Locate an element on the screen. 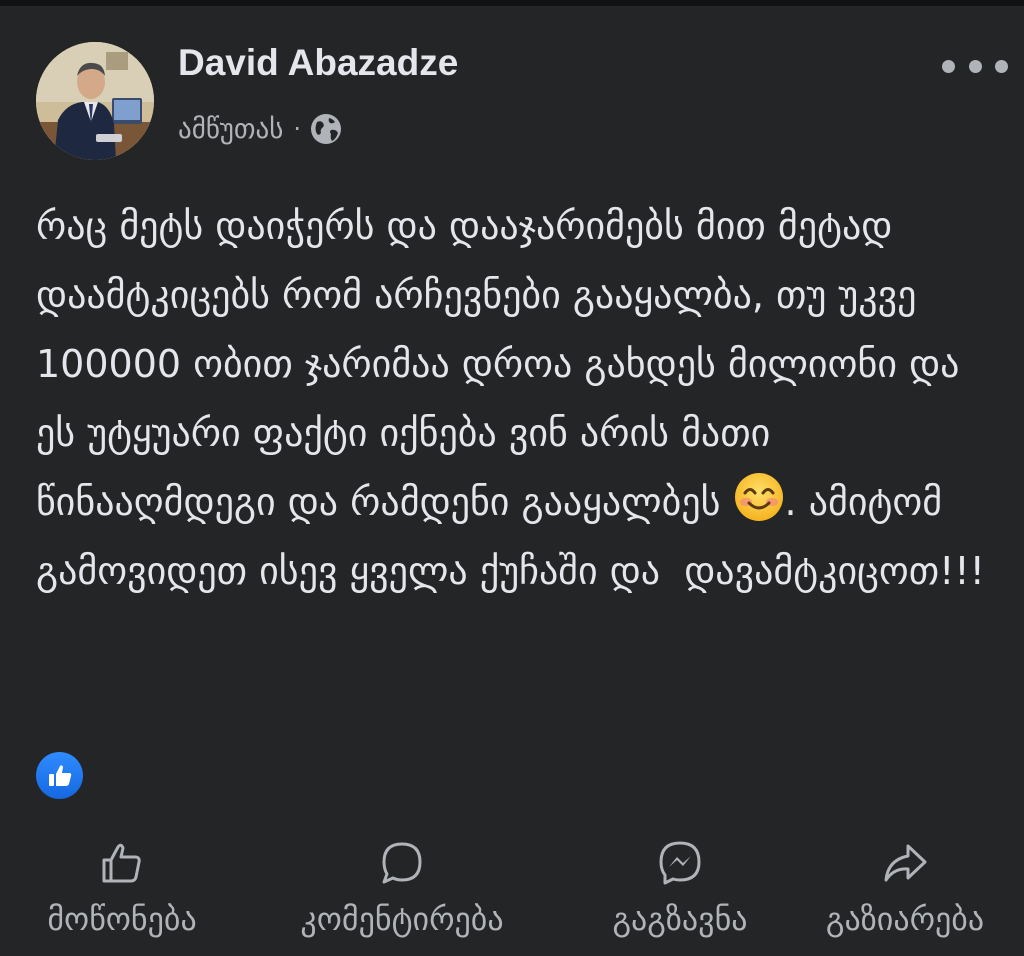 The height and width of the screenshot is (956, 1024). comment-icon is located at coordinates (402, 863).